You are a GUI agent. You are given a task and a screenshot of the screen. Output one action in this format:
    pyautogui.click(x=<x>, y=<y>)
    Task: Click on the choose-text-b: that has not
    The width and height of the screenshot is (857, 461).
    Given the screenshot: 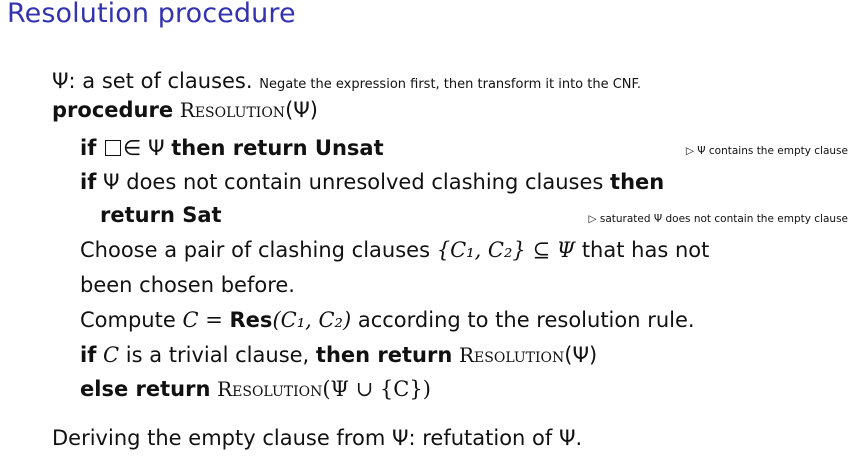 What is the action you would take?
    pyautogui.click(x=645, y=250)
    